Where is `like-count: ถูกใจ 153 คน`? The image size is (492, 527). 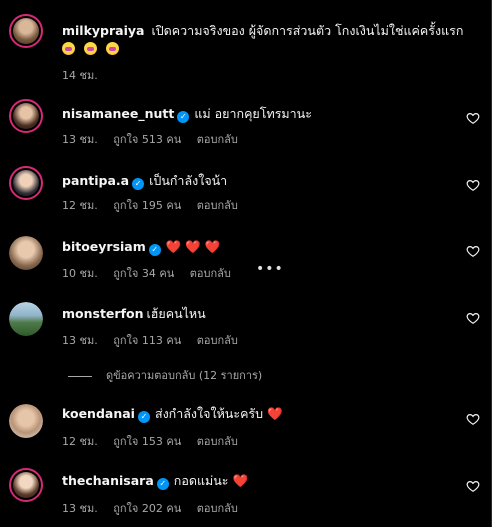
like-count: ถูกใจ 153 คน is located at coordinates (147, 441).